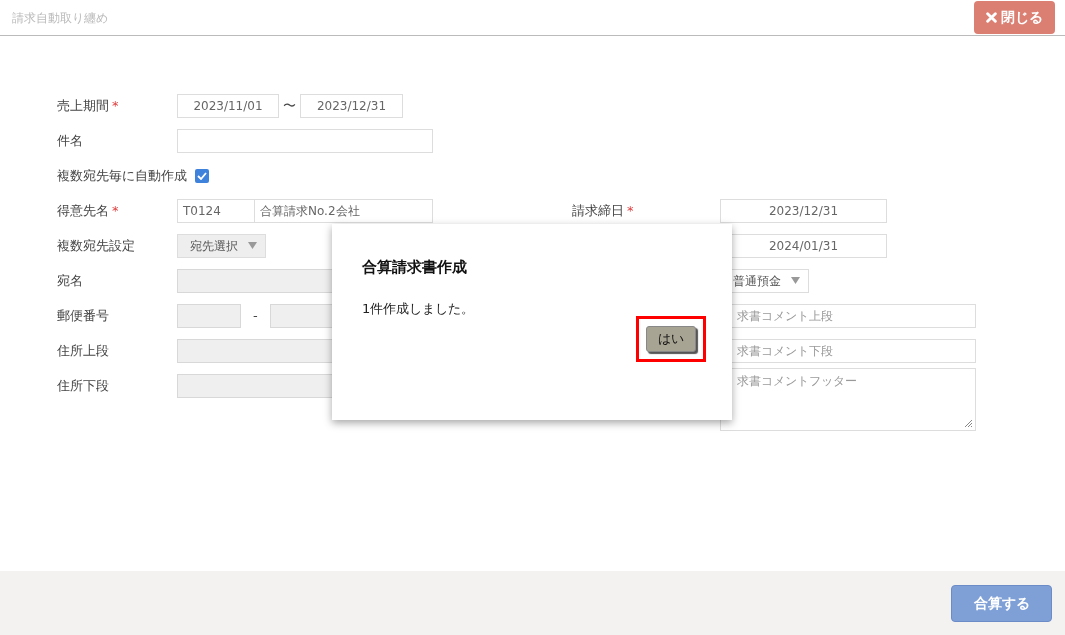  I want to click on field-label: 住所上段, so click(83, 350).